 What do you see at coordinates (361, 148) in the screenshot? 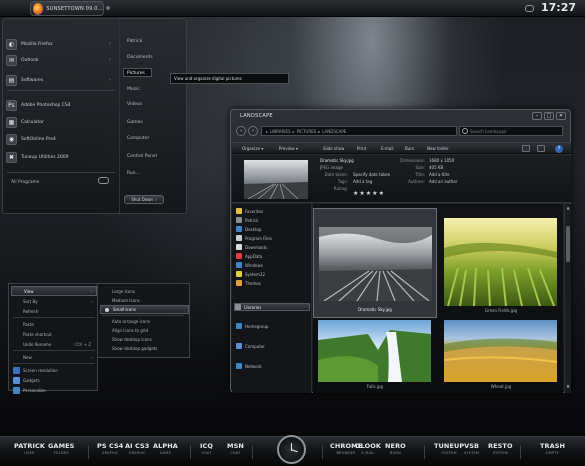
I see `print-button: Print` at bounding box center [361, 148].